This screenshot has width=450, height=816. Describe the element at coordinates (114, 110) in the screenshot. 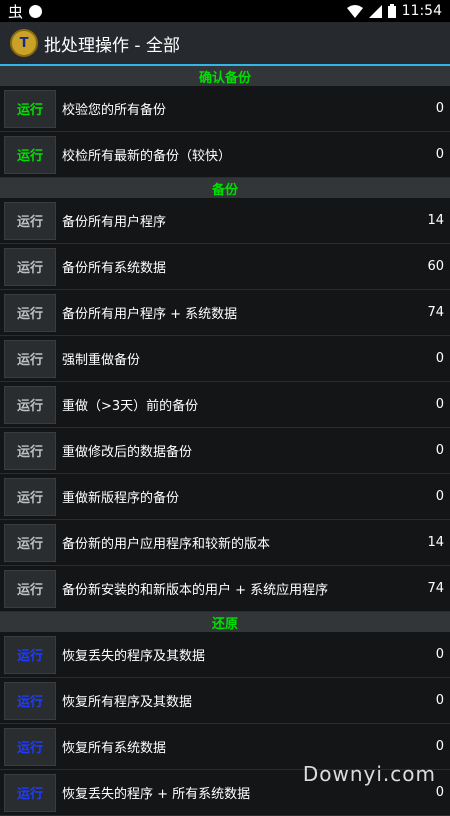

I see `batch-row-label: 校验您的所有备份` at that location.